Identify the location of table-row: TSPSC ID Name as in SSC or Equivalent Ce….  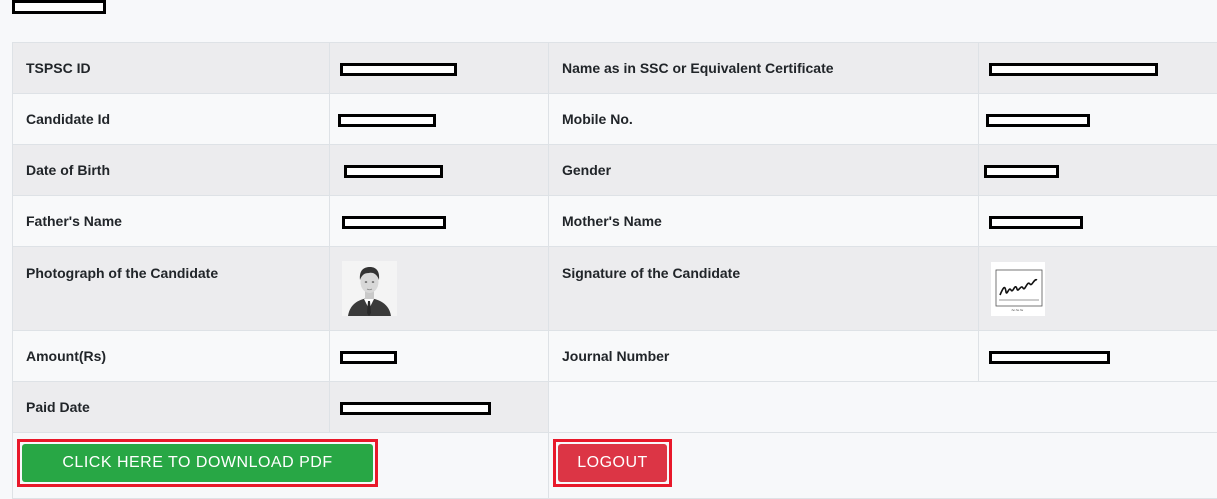
(615, 68).